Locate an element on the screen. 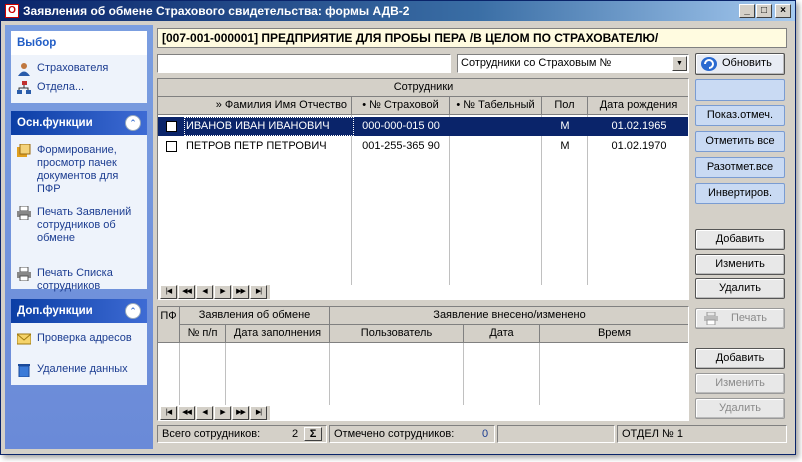 This screenshot has width=802, height=462. refresh-label: Обновить is located at coordinates (747, 63).